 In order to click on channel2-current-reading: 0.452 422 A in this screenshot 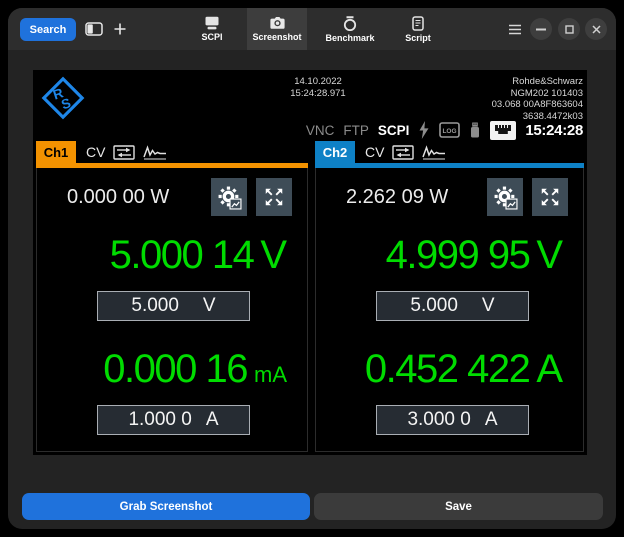, I will do `click(439, 369)`.